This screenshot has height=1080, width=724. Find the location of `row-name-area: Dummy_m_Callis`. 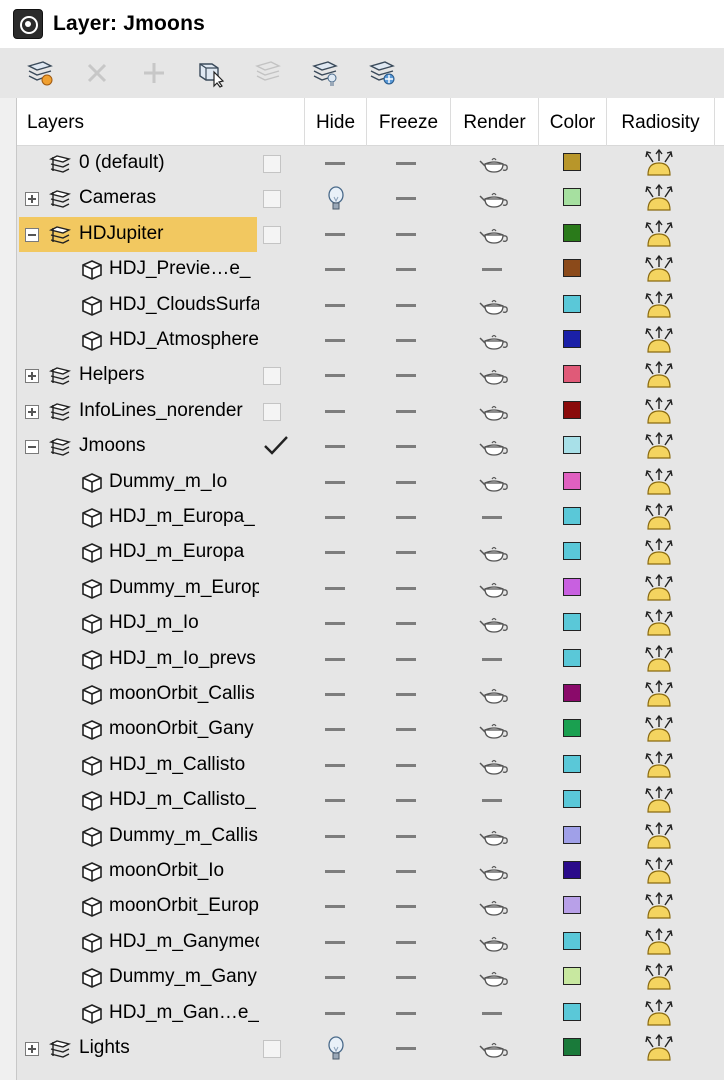

row-name-area: Dummy_m_Callis is located at coordinates (138, 836).